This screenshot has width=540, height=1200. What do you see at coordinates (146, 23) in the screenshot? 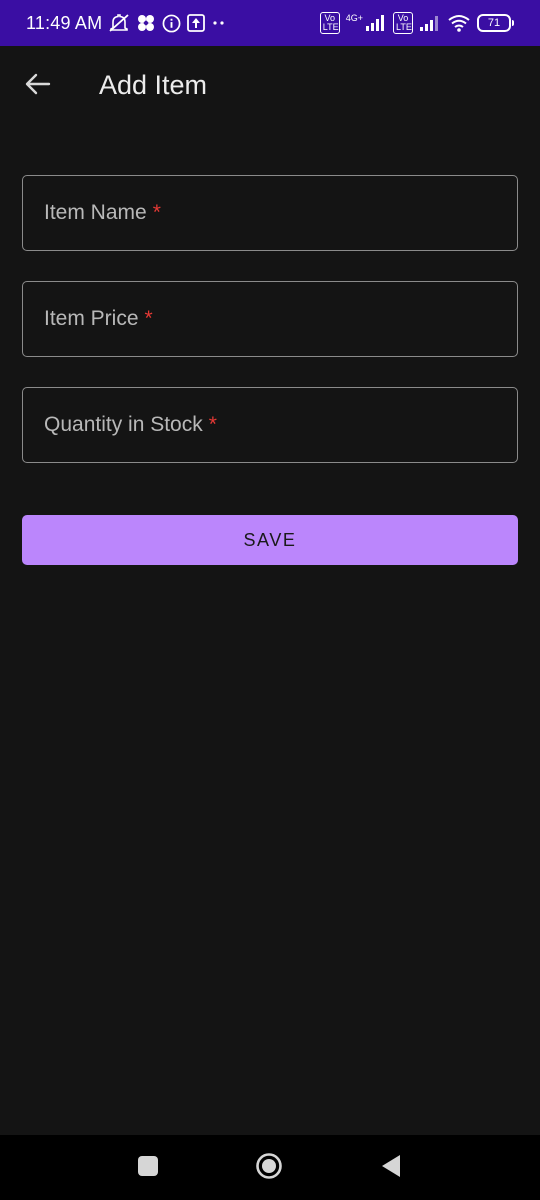
I see `fan-icon` at bounding box center [146, 23].